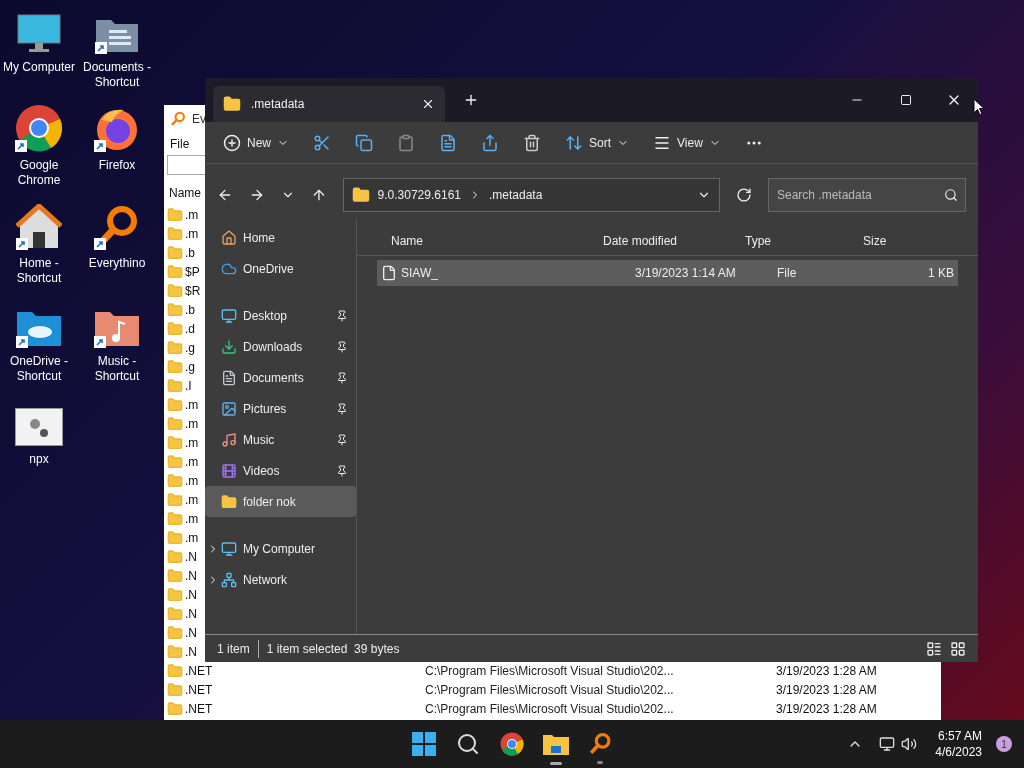 The image size is (1024, 768). Describe the element at coordinates (419, 195) in the screenshot. I see `breadcrumb-item: 9.0.30729.6161` at that location.